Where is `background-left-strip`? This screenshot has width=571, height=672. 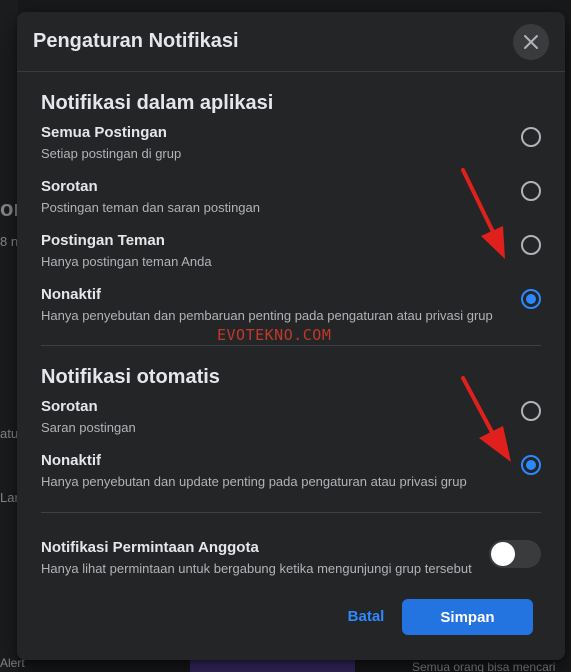
background-left-strip is located at coordinates (9, 336).